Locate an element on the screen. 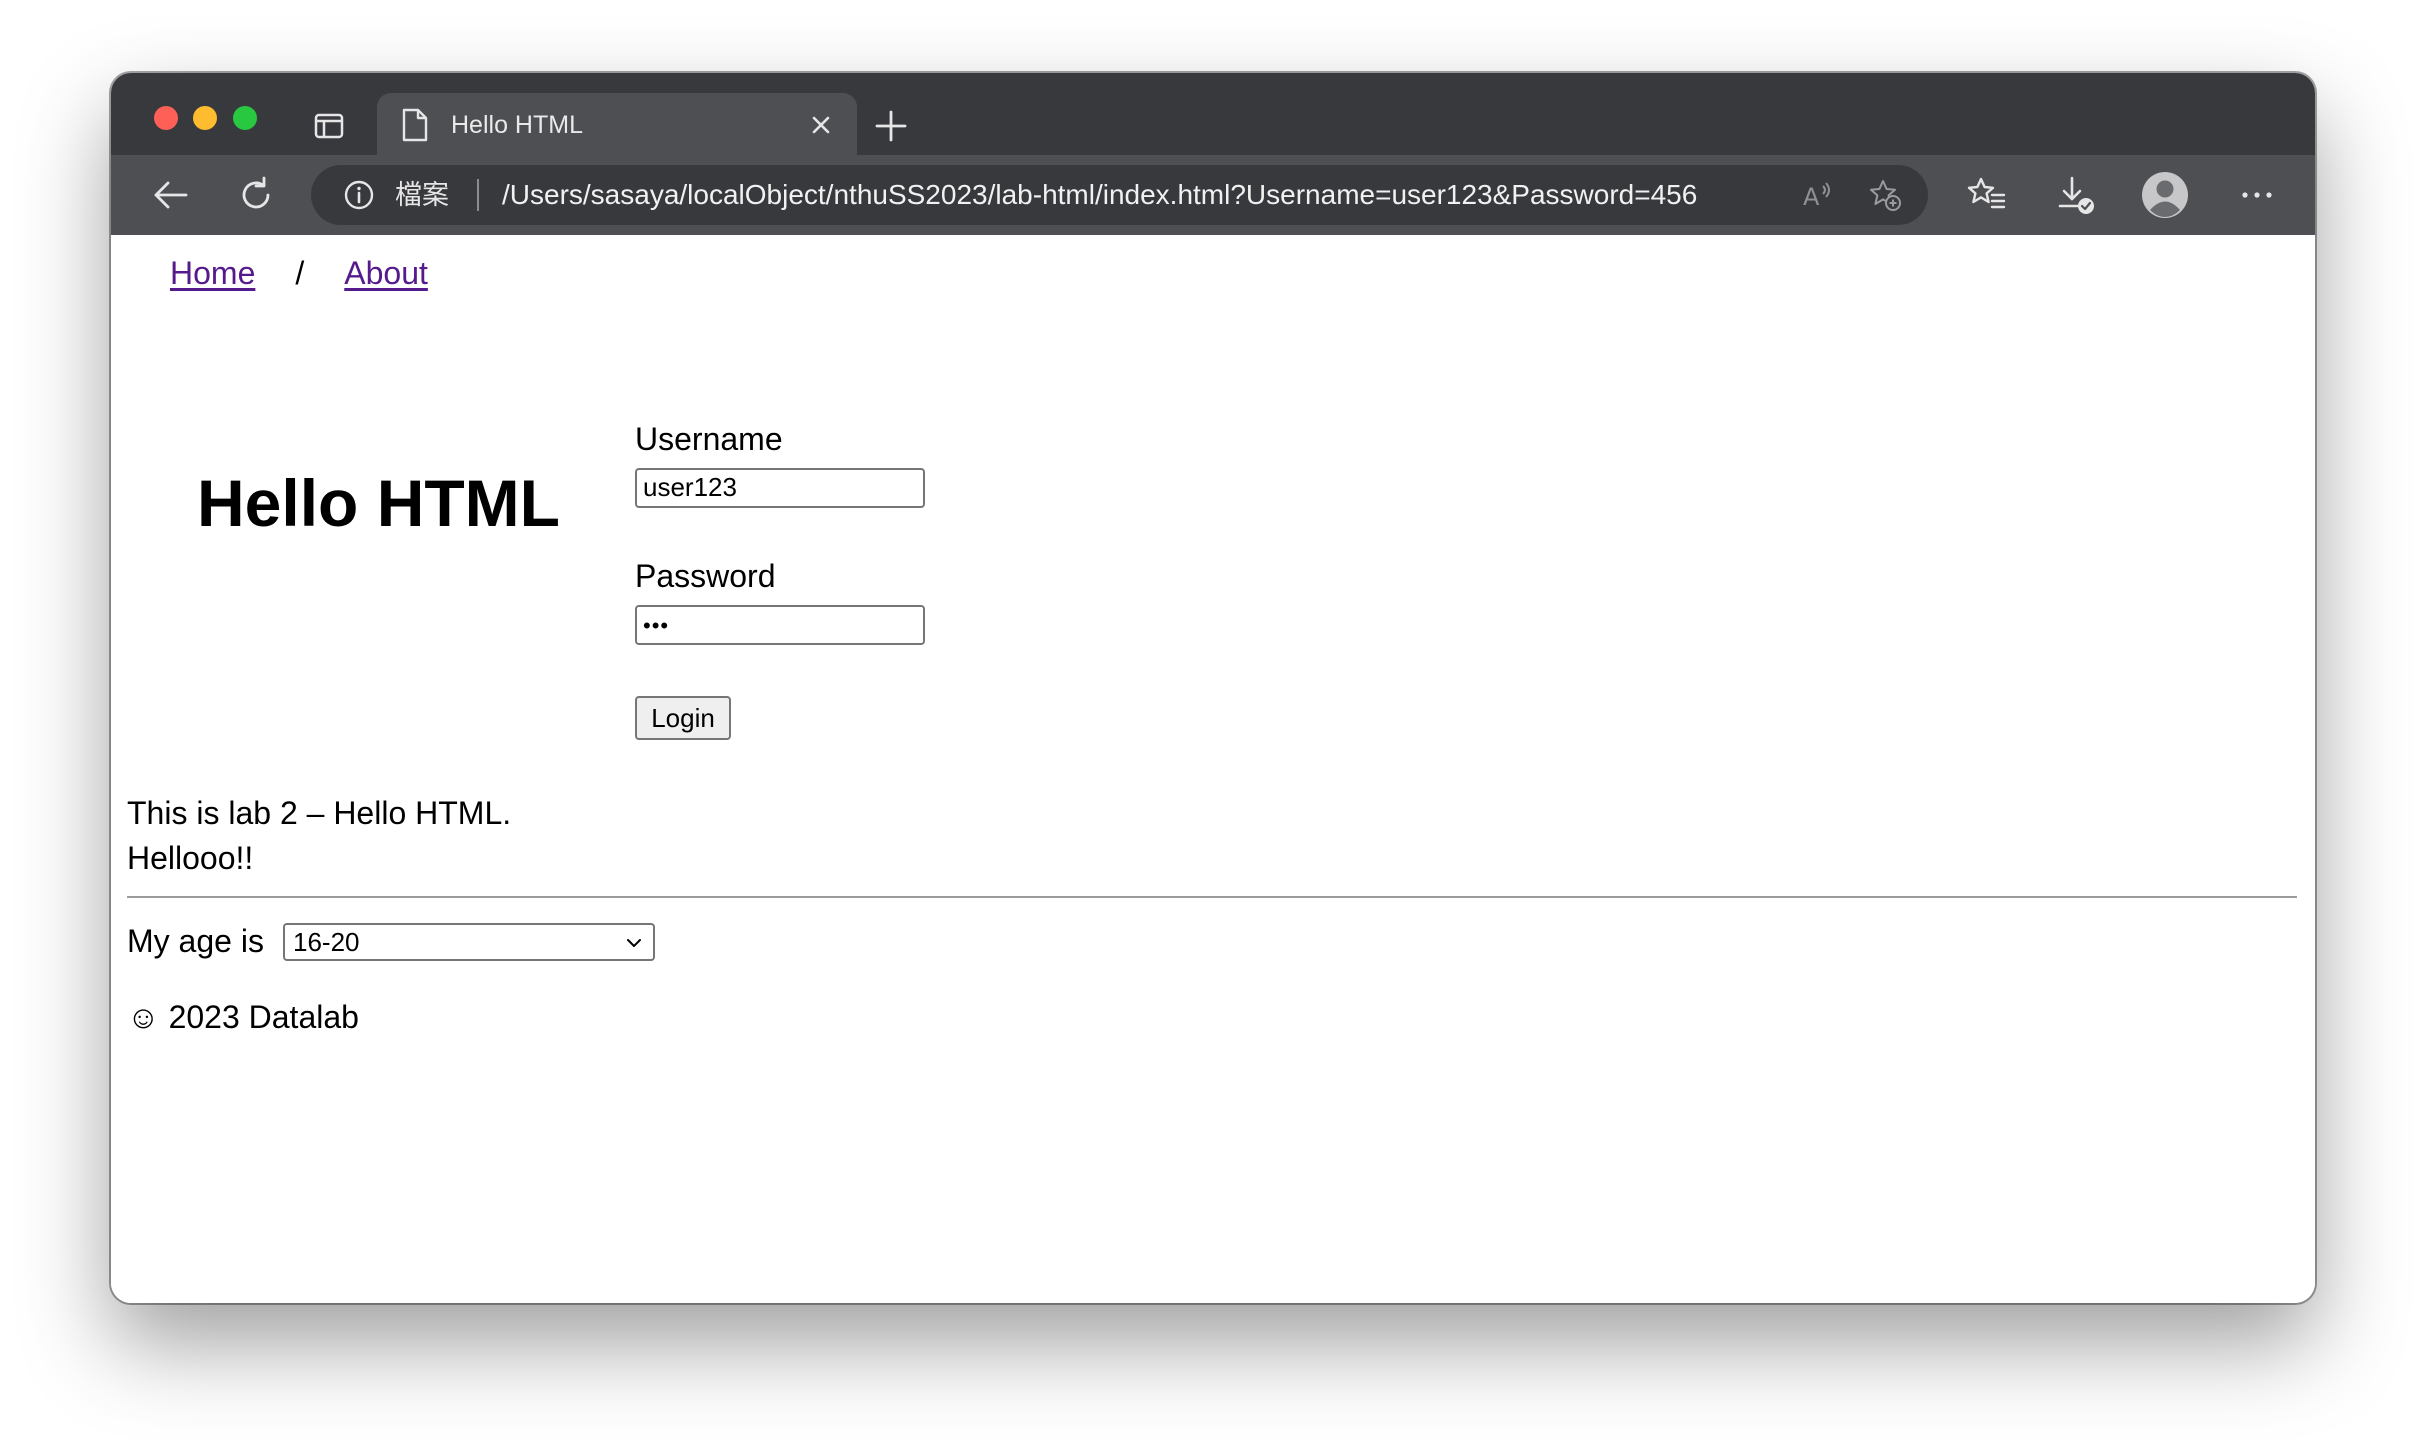 This screenshot has height=1452, width=2426. username-label: Username is located at coordinates (709, 439).